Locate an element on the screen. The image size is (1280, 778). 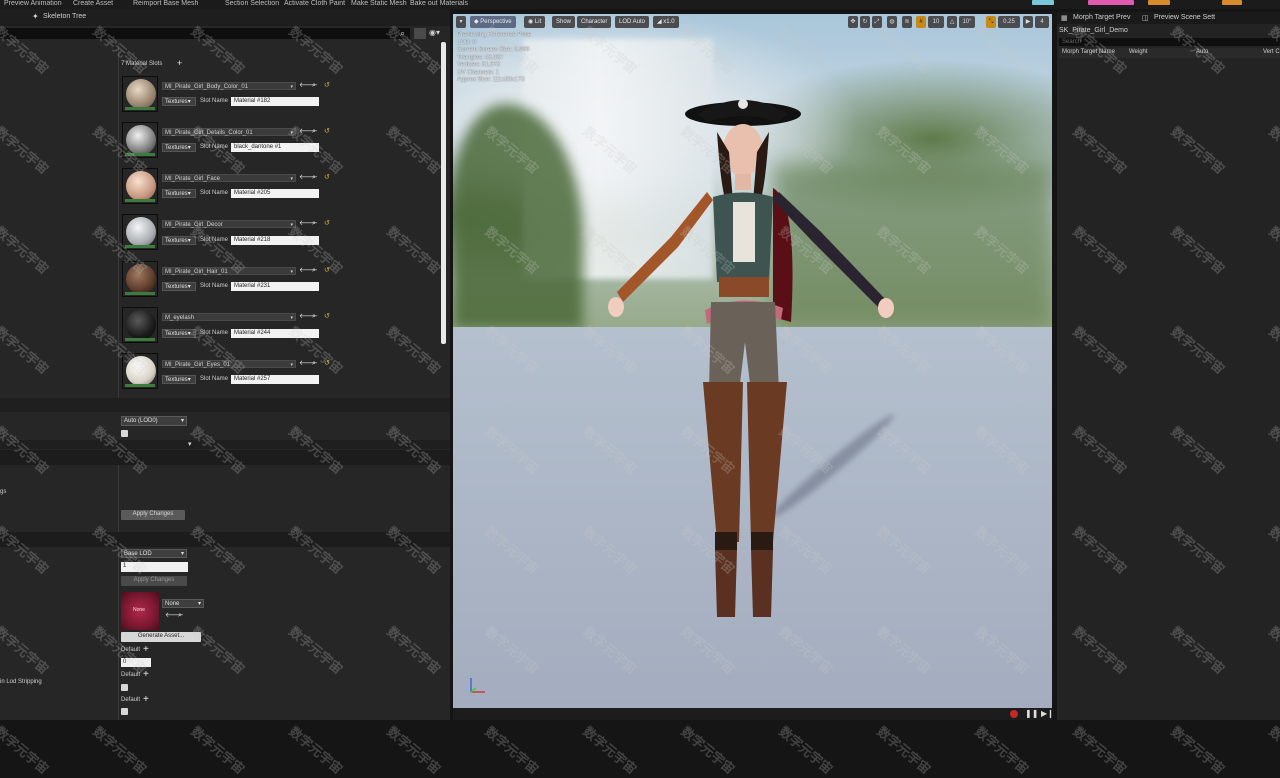
material-select: MI_Pirate_Girl_Face ▾ is located at coordinates (229, 178).